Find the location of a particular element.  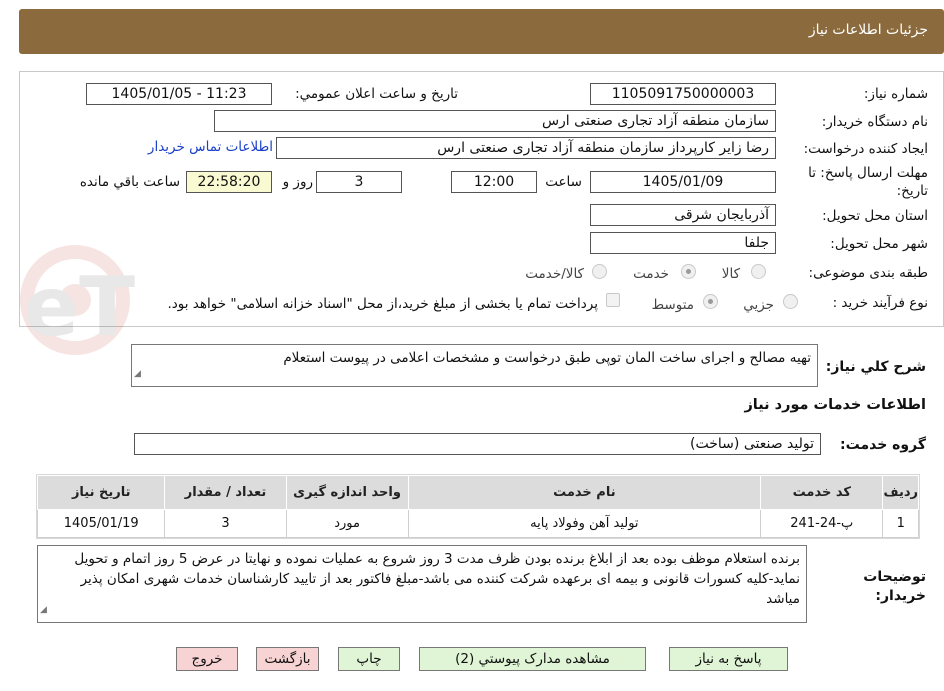

buyer-org-field: سازمان منطقه آزاد تجاری صنعتی ارس is located at coordinates (495, 121).